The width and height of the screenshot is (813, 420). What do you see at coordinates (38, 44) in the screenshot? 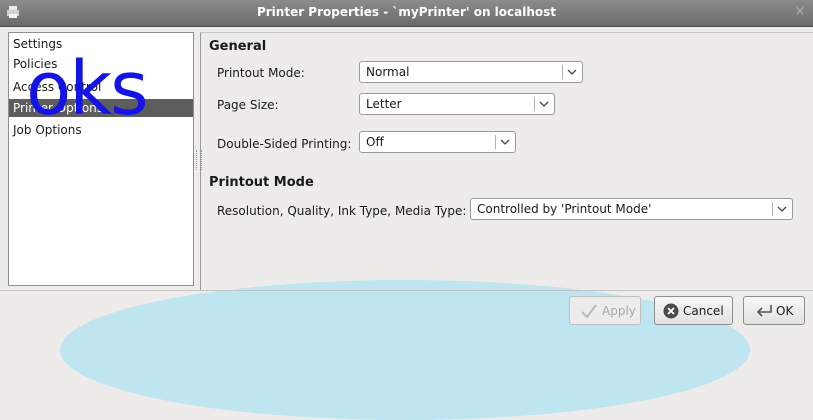
I see `sidebar-item-label: Settings` at bounding box center [38, 44].